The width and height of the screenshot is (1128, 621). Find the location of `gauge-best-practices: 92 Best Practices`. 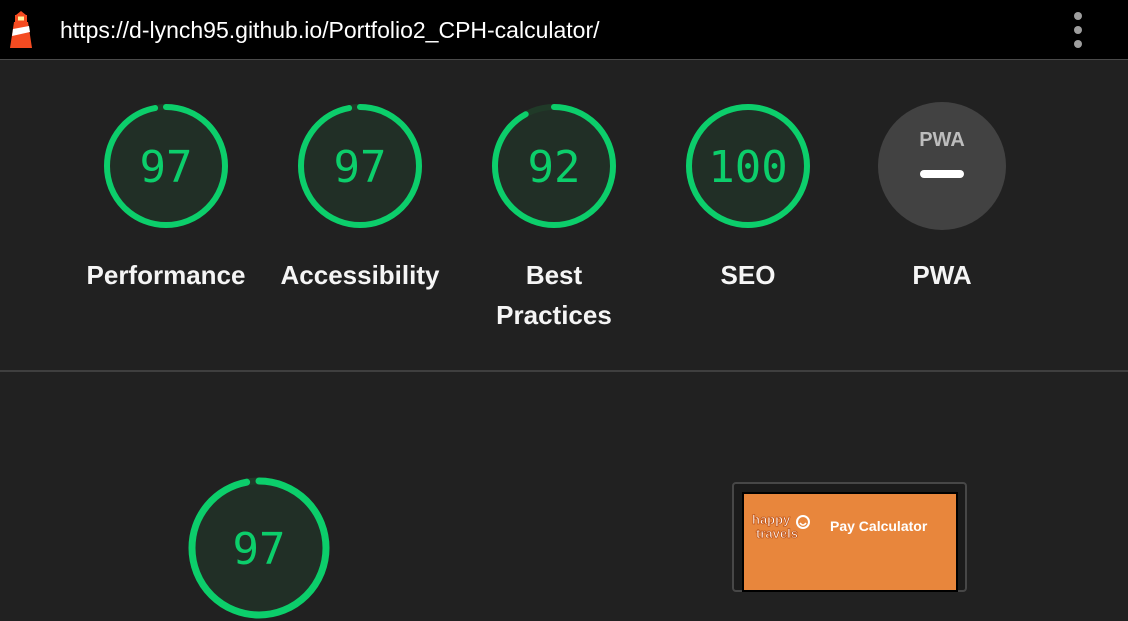

gauge-best-practices: 92 Best Practices is located at coordinates (554, 218).